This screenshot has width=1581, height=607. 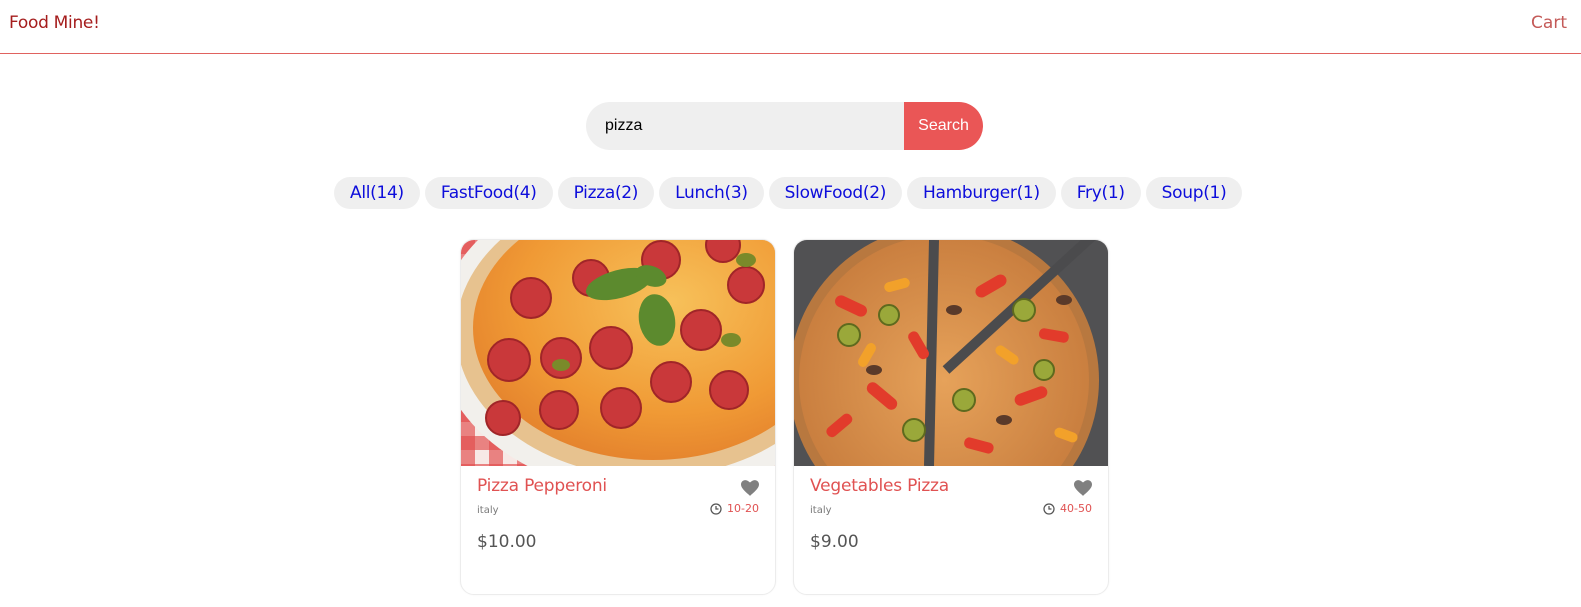 What do you see at coordinates (745, 126) in the screenshot?
I see `search-input` at bounding box center [745, 126].